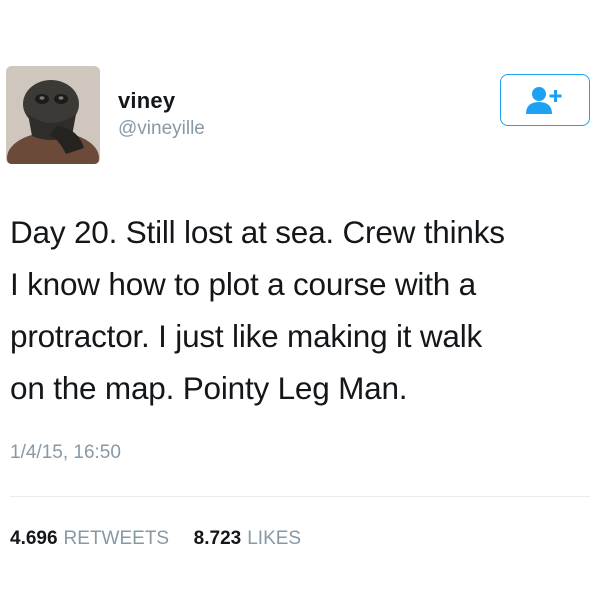 Image resolution: width=600 pixels, height=600 pixels. What do you see at coordinates (65, 453) in the screenshot?
I see `timestamp: 1/4/15, 16:50` at bounding box center [65, 453].